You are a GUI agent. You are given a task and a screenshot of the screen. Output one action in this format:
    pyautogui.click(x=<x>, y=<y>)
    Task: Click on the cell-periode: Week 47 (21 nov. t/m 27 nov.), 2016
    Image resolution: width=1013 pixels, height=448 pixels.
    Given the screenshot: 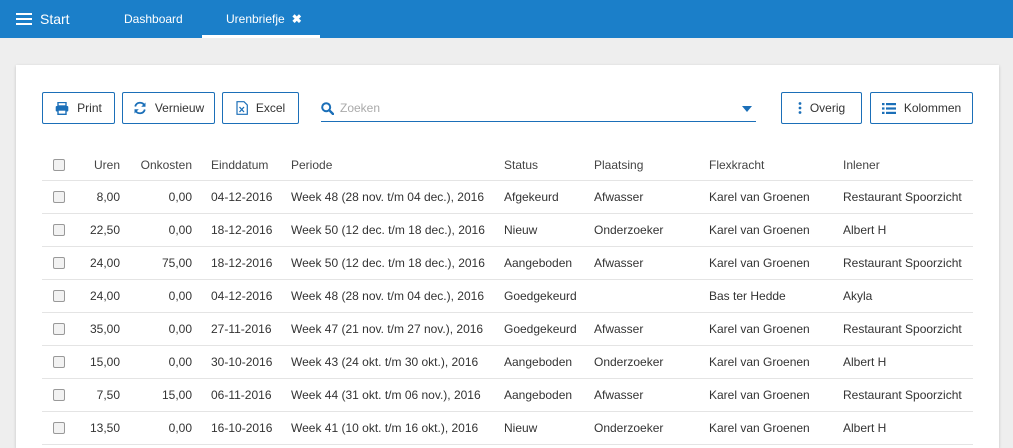 What is the action you would take?
    pyautogui.click(x=387, y=329)
    